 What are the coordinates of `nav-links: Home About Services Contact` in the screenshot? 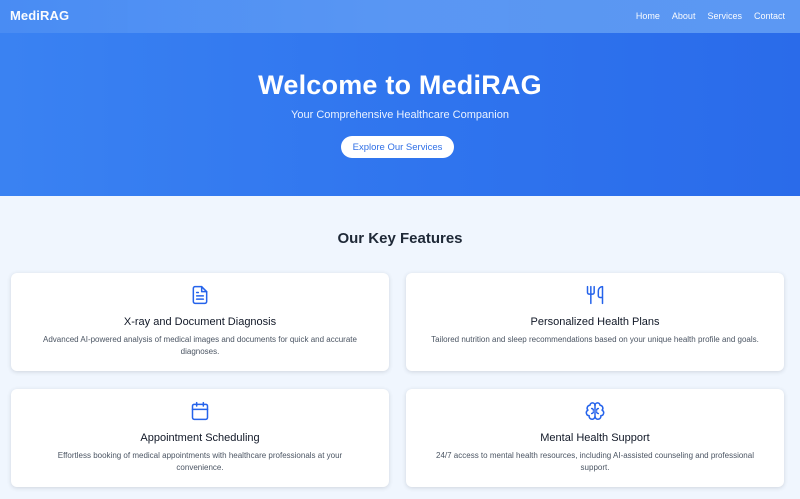 It's located at (710, 16).